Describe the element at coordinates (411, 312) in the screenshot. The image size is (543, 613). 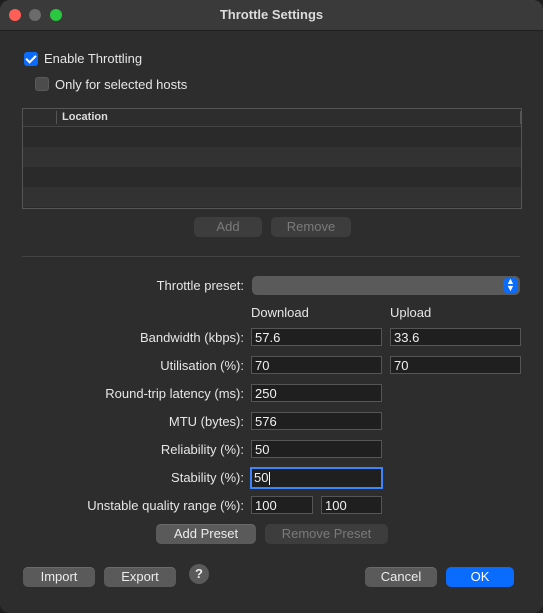
I see `upload-column-header: Upload` at that location.